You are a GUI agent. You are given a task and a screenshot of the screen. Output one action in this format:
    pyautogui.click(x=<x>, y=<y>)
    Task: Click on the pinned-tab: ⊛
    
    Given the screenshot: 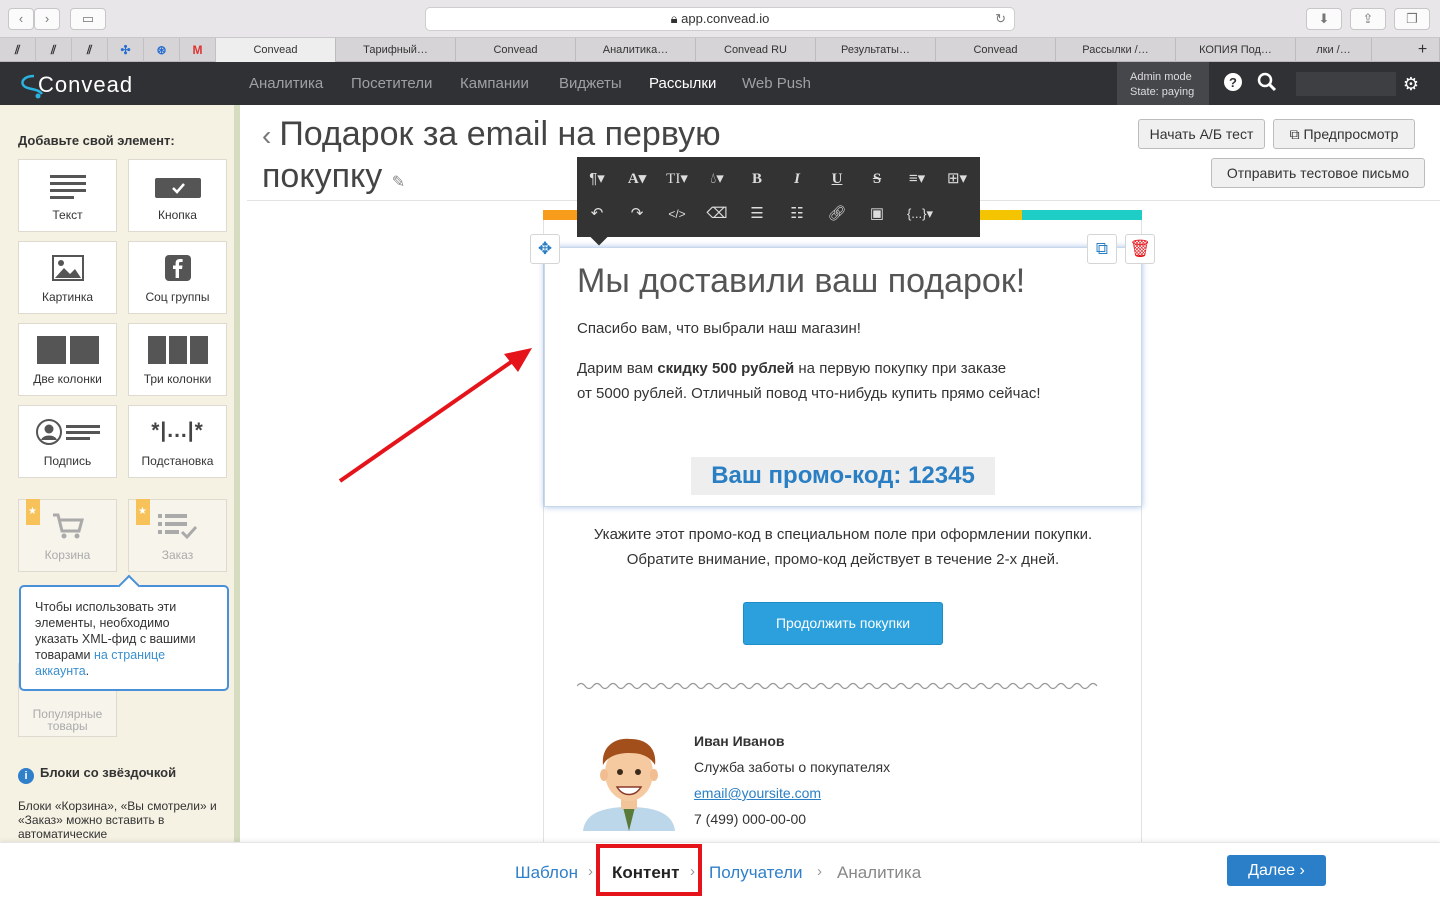 What is the action you would take?
    pyautogui.click(x=162, y=50)
    